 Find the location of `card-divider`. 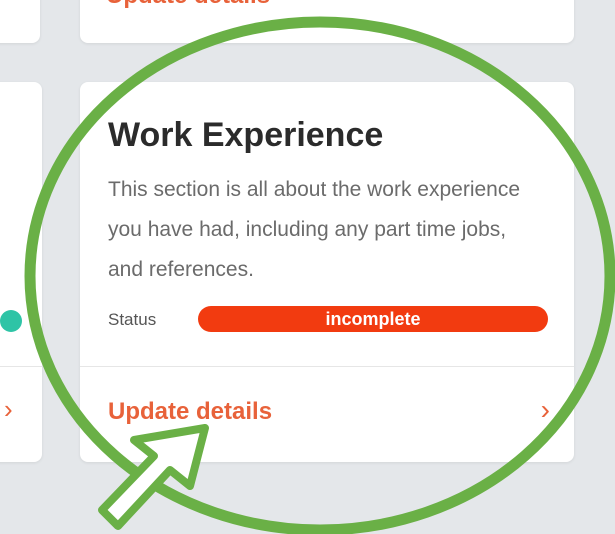

card-divider is located at coordinates (327, 366).